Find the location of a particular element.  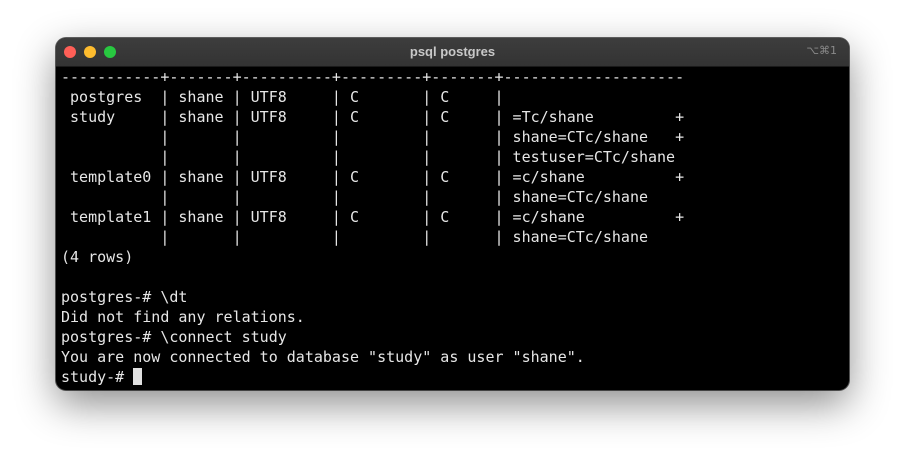

window-title: psql postgres is located at coordinates (452, 51).